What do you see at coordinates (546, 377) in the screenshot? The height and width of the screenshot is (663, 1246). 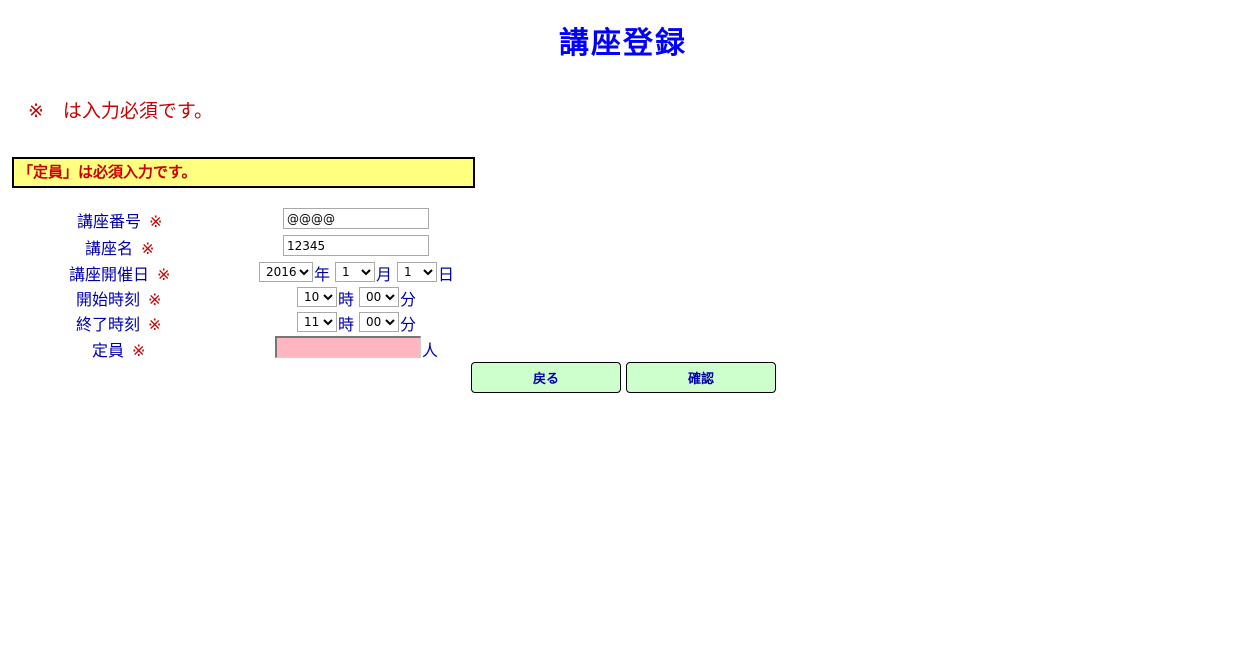 I see `back-button: 戻る` at bounding box center [546, 377].